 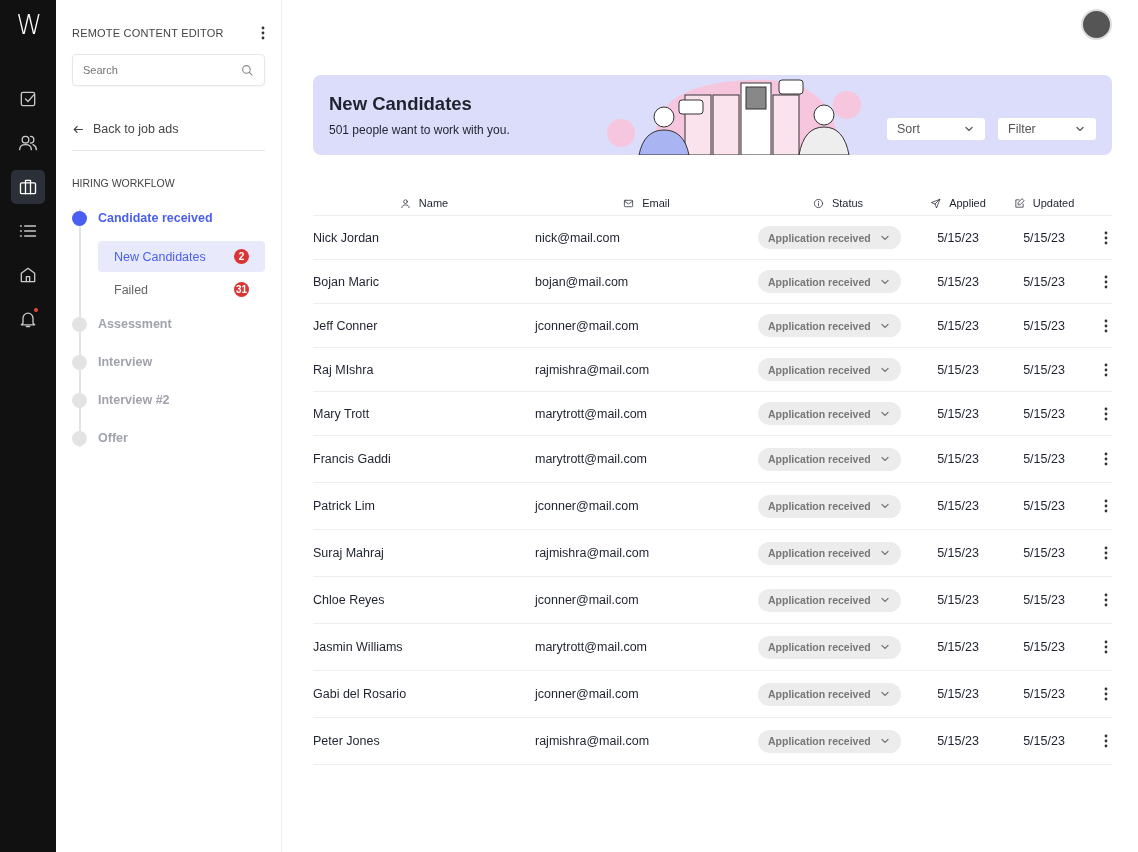 I want to click on name-cell-text: Jeff Conner, so click(x=346, y=325).